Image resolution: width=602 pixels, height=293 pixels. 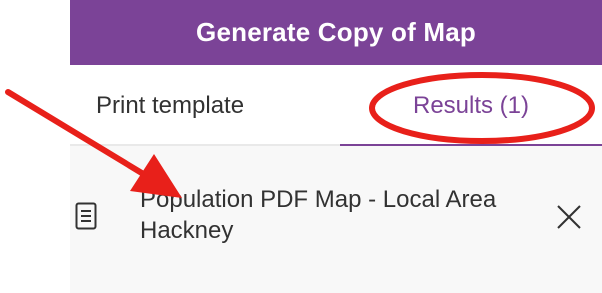 I want to click on panel-title: Generate Copy of Map, so click(x=336, y=32).